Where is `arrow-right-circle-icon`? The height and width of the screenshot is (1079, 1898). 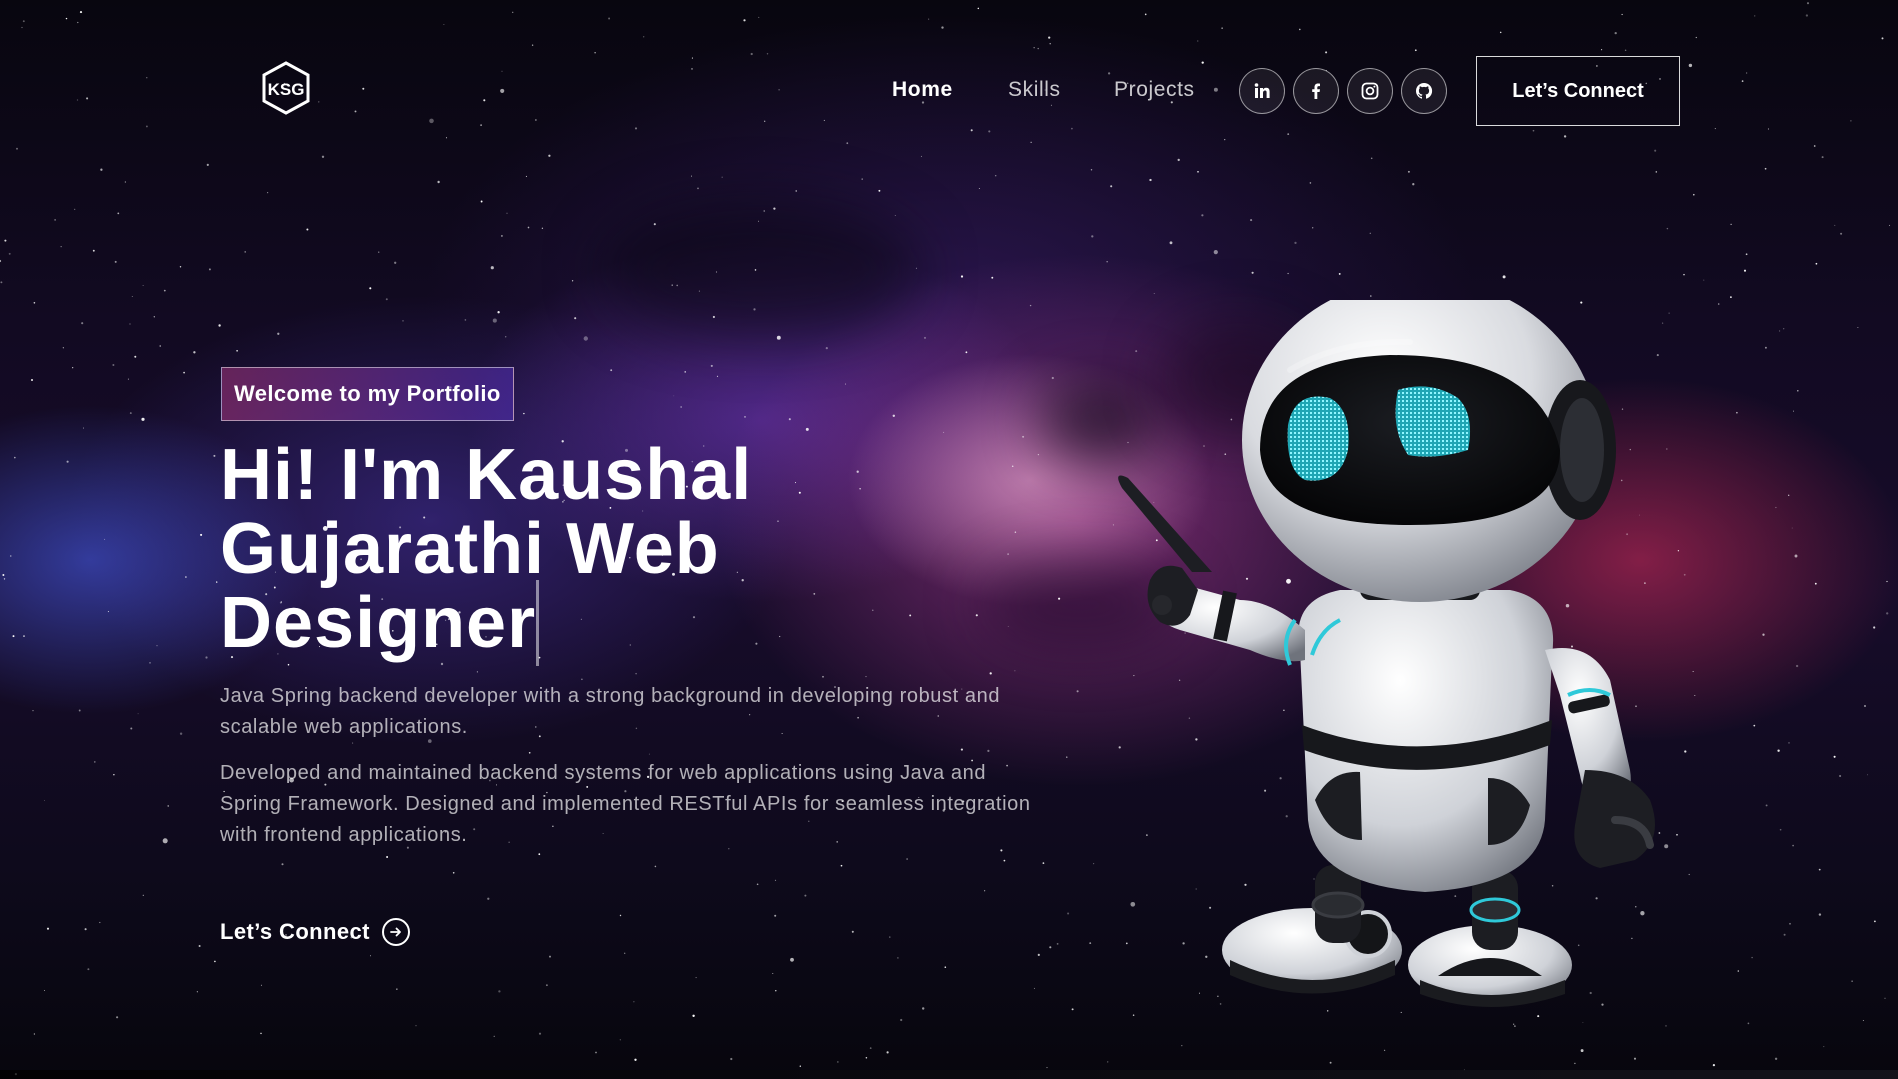 arrow-right-circle-icon is located at coordinates (395, 932).